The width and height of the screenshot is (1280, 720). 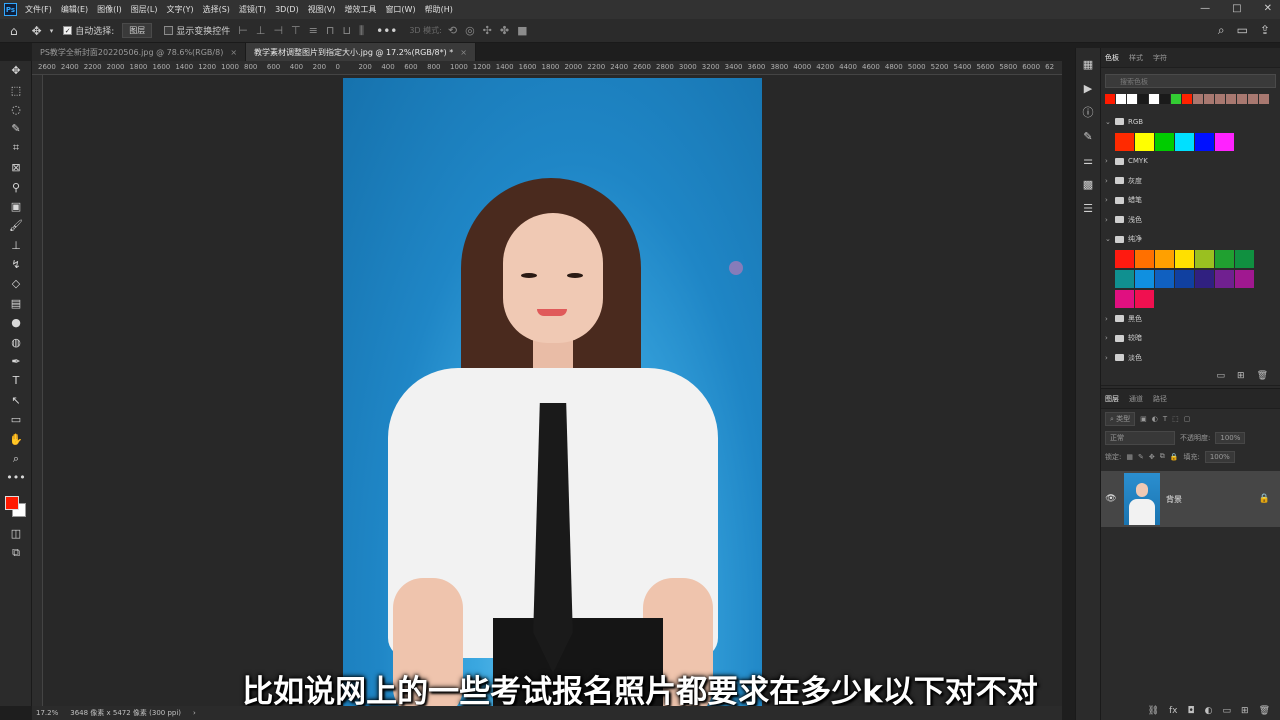 I want to click on rectangle-tool-icon: ▭, so click(x=16, y=419).